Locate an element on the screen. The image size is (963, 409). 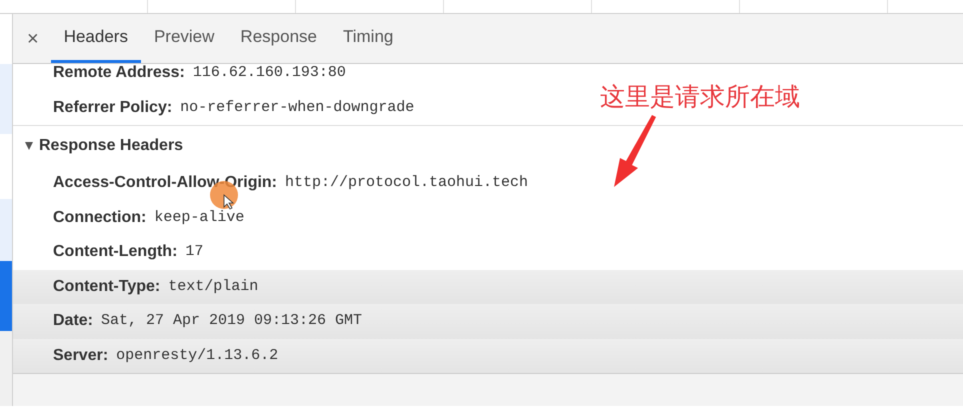
header-value: 116.62.160.193:80 is located at coordinates (269, 73).